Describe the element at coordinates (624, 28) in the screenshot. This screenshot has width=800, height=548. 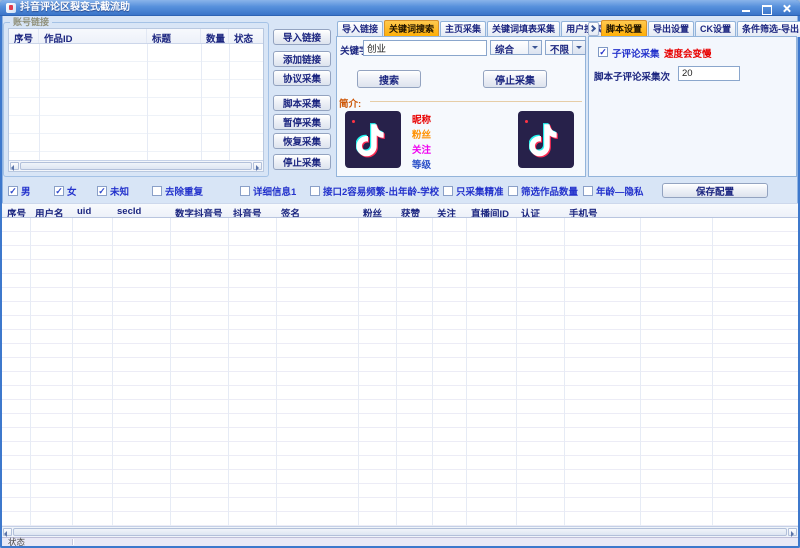
I see `tab-script-settings: 脚本设置` at that location.